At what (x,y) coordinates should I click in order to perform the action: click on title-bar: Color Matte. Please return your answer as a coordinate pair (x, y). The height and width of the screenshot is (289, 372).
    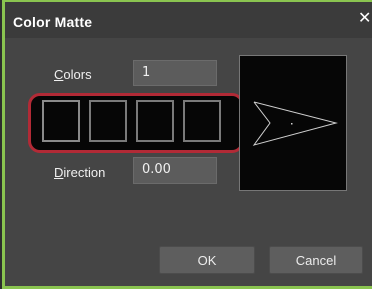
    Looking at the image, I should click on (188, 20).